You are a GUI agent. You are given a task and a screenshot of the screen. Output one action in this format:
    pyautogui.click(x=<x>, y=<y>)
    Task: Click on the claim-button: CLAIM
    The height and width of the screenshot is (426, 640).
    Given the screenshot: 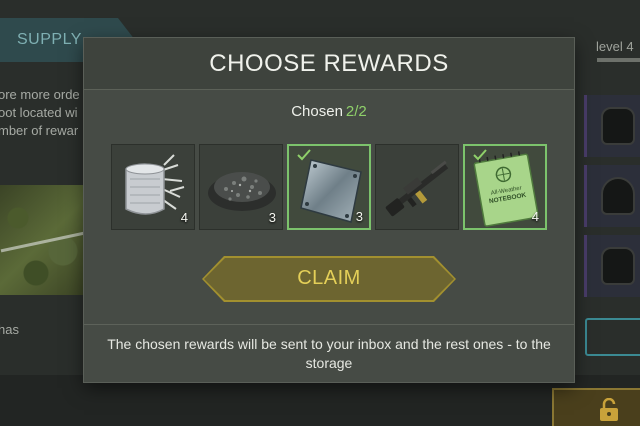 What is the action you would take?
    pyautogui.click(x=329, y=279)
    